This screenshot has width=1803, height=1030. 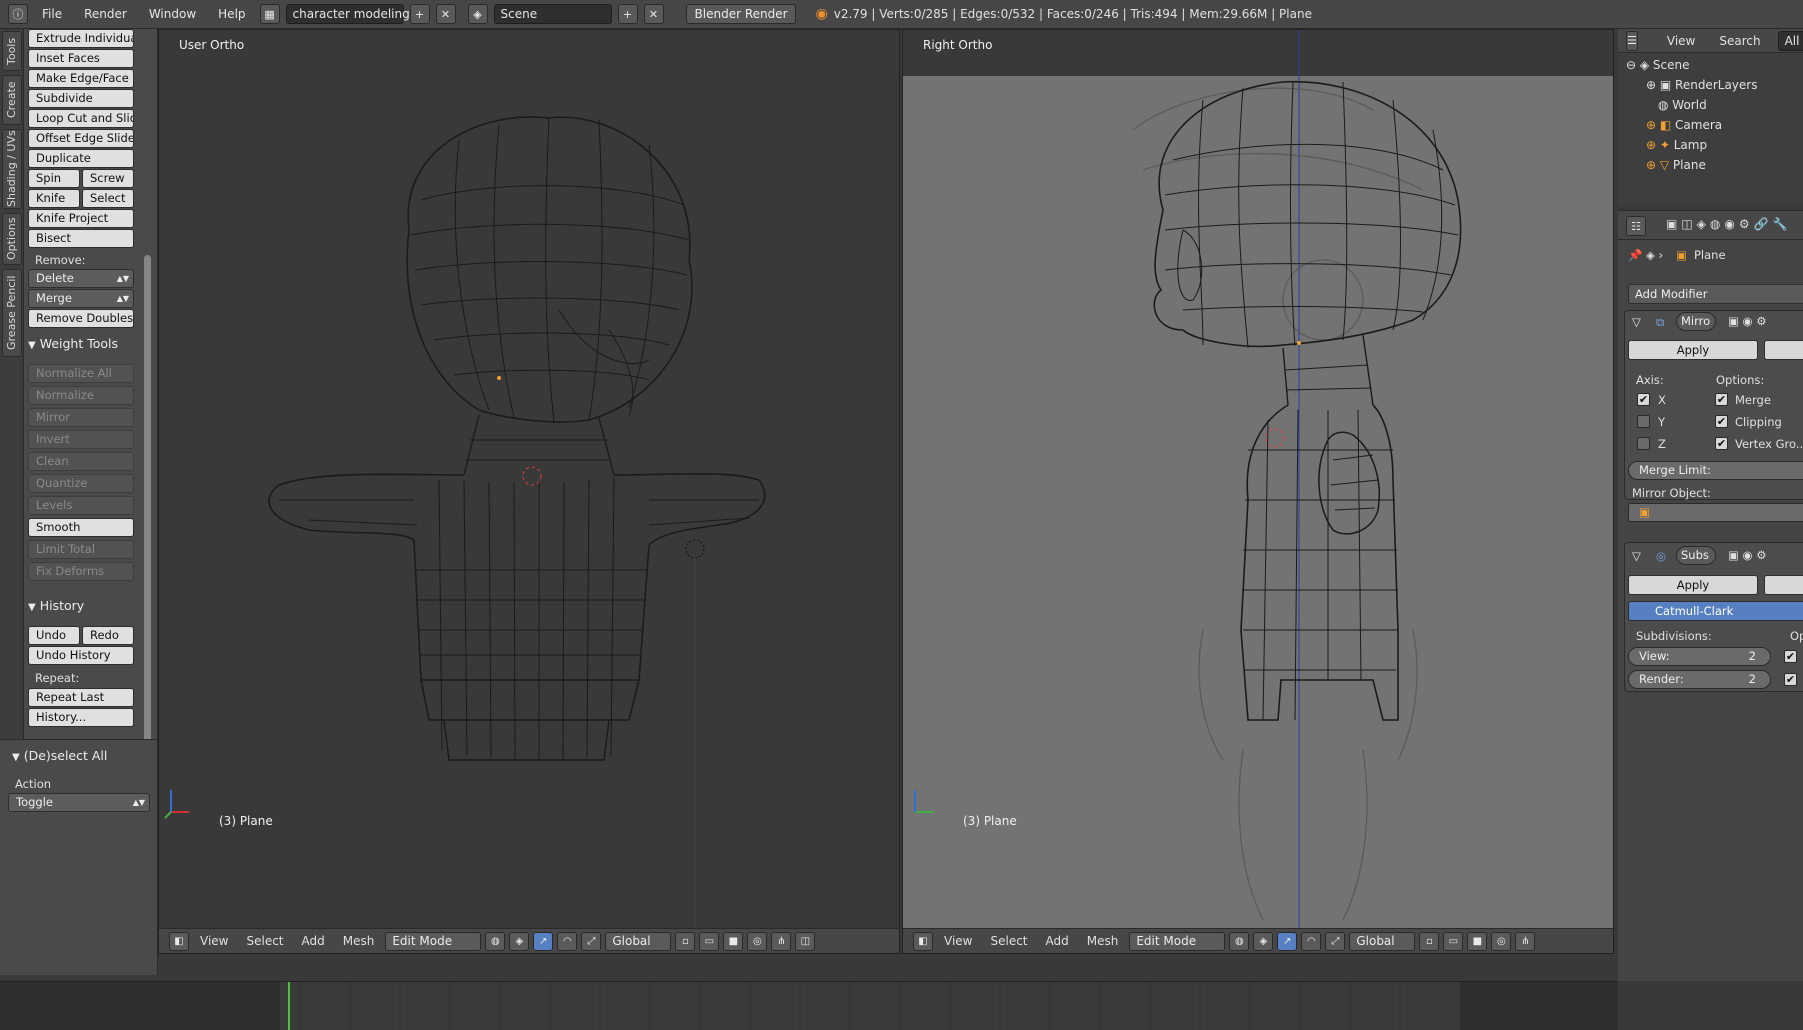 I want to click on pin-icon: 📌 ◈ ›, so click(x=1645, y=255).